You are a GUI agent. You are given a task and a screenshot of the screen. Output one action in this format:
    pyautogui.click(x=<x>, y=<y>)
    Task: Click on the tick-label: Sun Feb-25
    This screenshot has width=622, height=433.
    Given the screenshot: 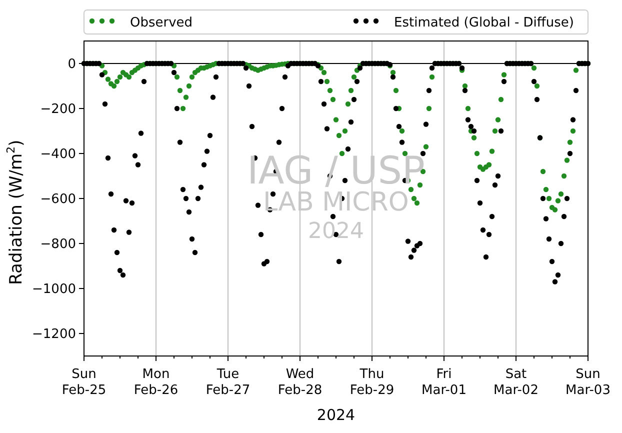 What is the action you would take?
    pyautogui.click(x=84, y=382)
    